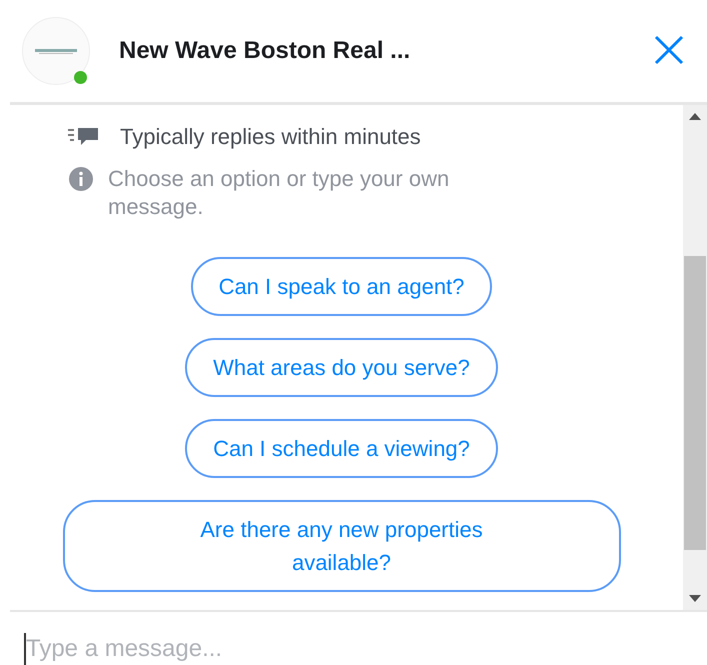  I want to click on scroll-down-icon, so click(695, 598).